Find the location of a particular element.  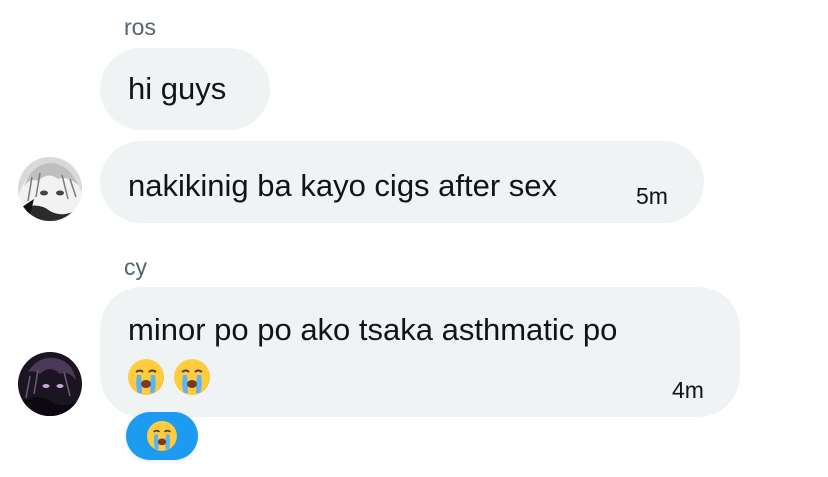

emoji-row is located at coordinates (169, 377).